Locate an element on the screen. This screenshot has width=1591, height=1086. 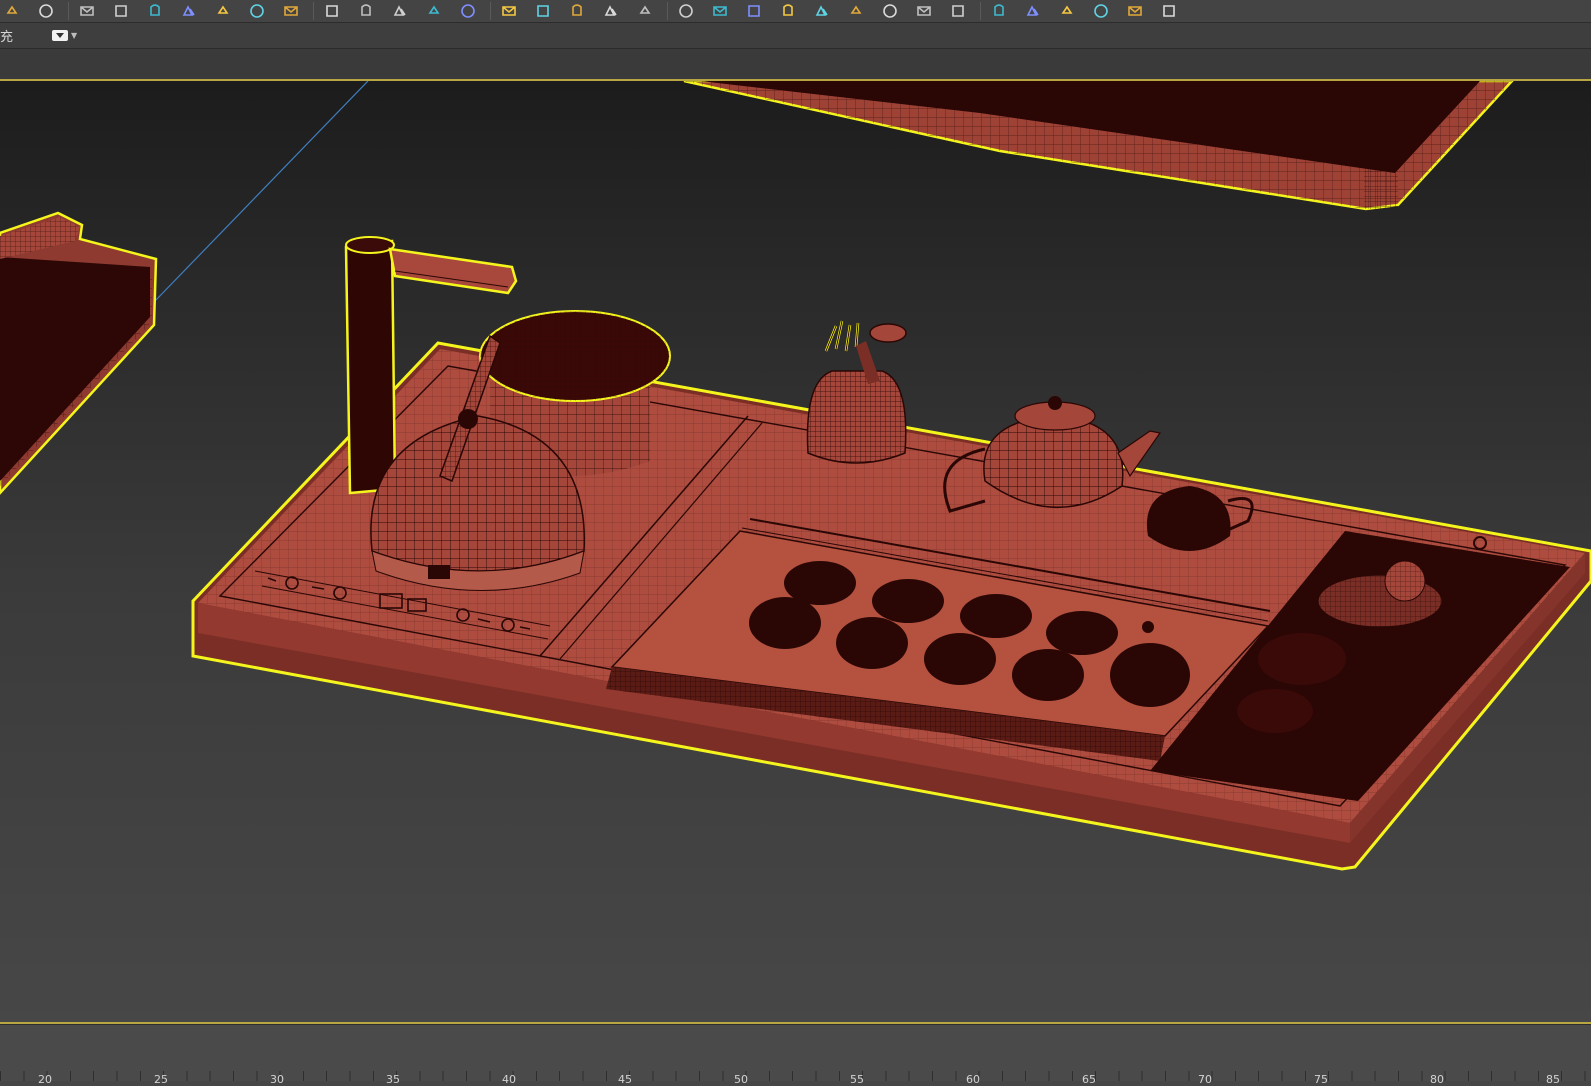
viewport-layout-icon is located at coordinates (60, 35).